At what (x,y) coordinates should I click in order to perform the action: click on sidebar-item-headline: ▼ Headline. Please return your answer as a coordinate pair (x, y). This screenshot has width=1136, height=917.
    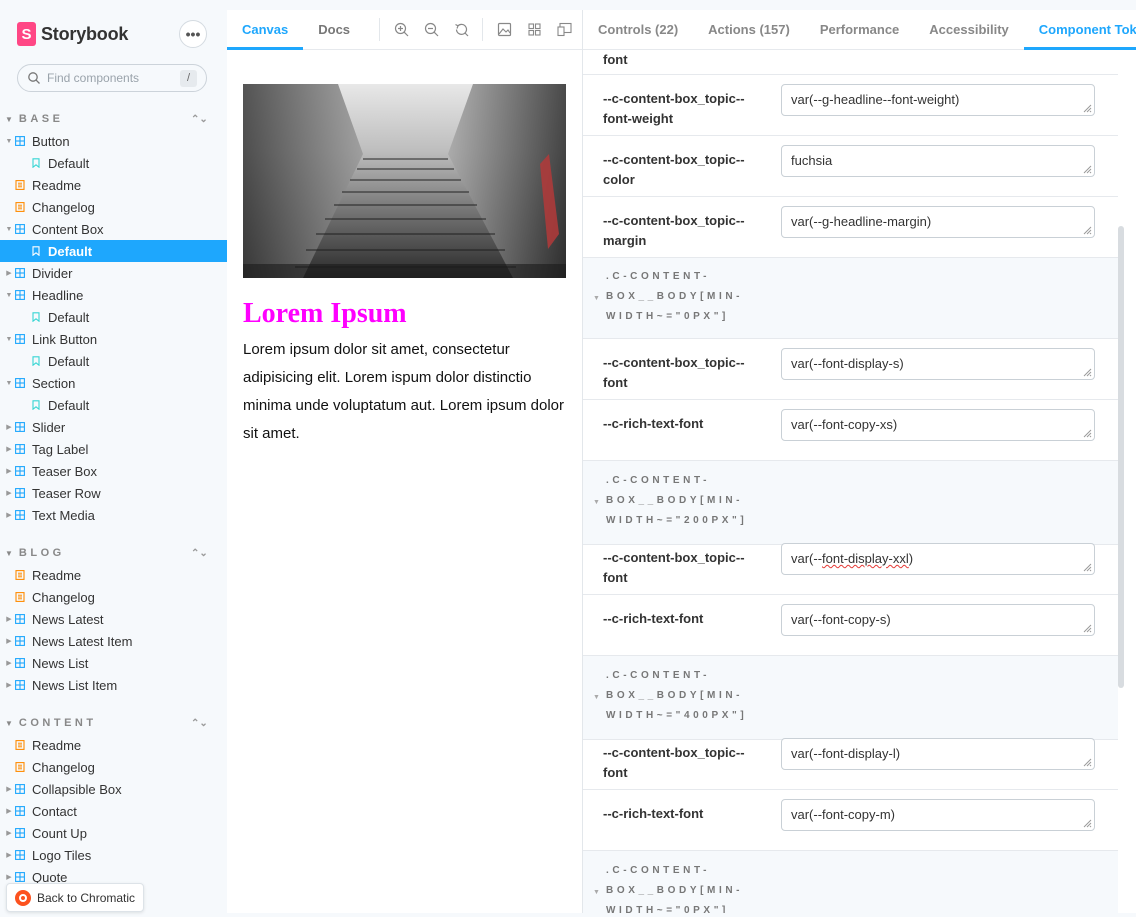
    Looking at the image, I should click on (113, 295).